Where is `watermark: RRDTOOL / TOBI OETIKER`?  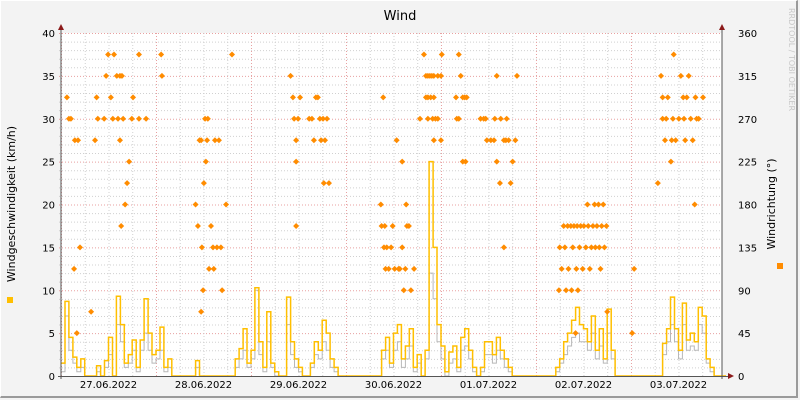
watermark: RRDTOOL / TOBI OETIKER is located at coordinates (791, 59).